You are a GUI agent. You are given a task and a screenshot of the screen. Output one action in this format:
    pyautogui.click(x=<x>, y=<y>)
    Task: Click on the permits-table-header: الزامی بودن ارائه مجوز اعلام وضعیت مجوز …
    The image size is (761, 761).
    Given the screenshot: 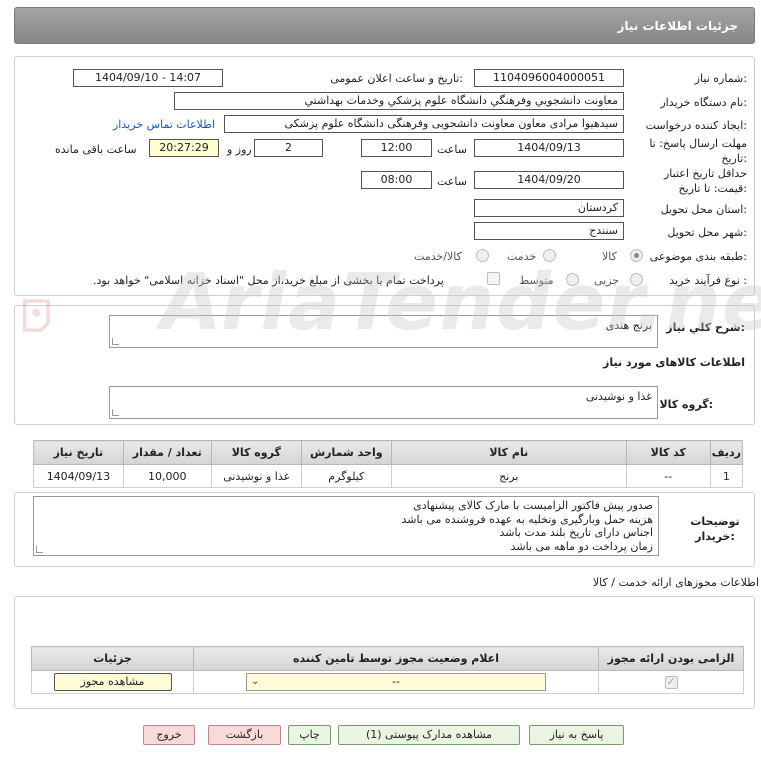 What is the action you would take?
    pyautogui.click(x=387, y=658)
    